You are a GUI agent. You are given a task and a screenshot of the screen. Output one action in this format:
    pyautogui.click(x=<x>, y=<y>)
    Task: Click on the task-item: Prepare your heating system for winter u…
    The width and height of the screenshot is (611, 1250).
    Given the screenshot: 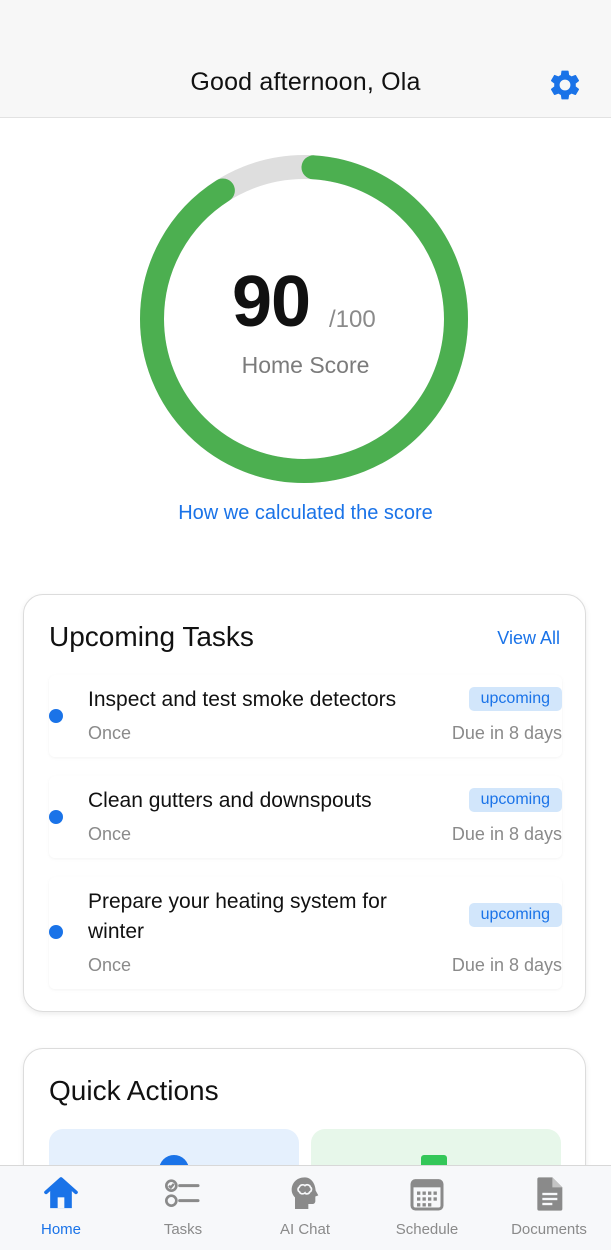 What is the action you would take?
    pyautogui.click(x=305, y=933)
    